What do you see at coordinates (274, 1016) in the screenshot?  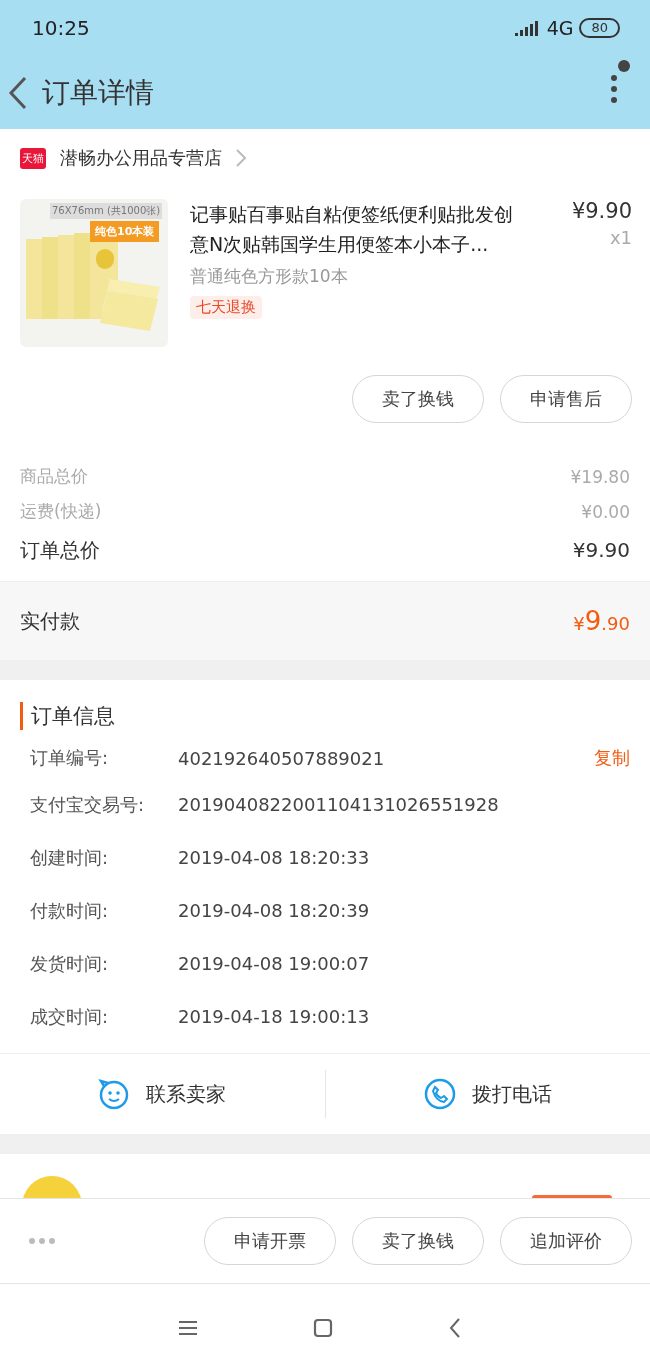 I see `info-value: 2019-04-18 19:00:13` at bounding box center [274, 1016].